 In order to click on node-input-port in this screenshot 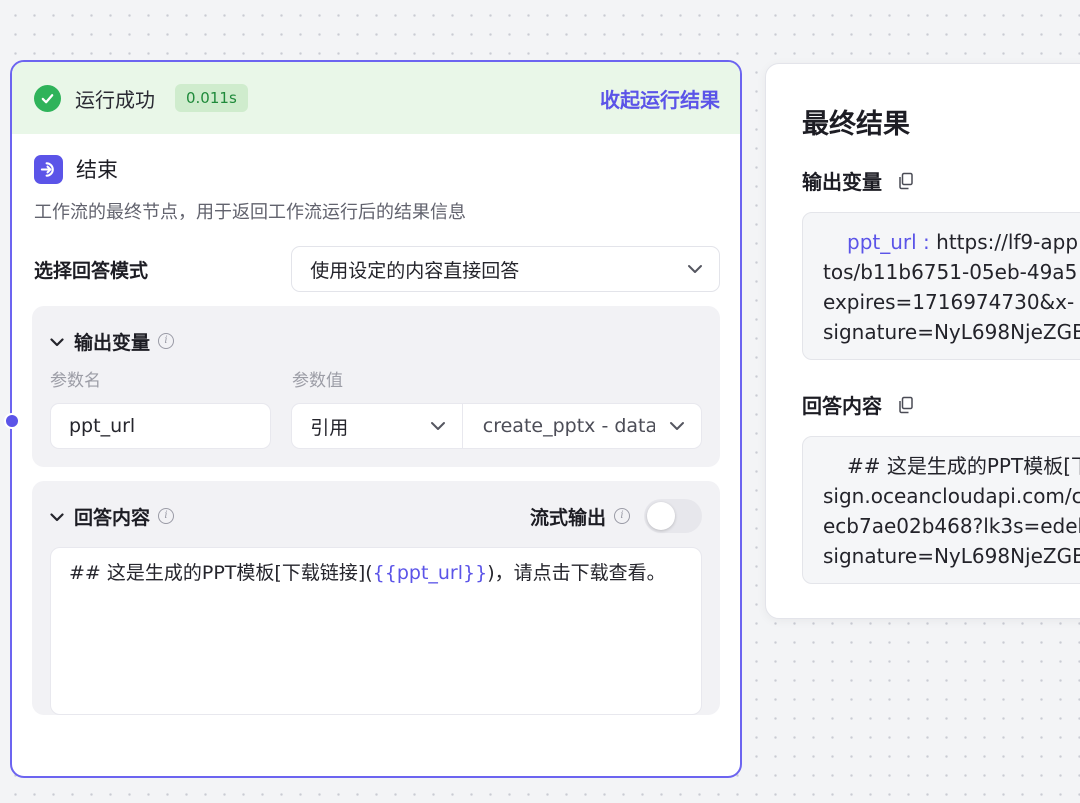, I will do `click(12, 421)`.